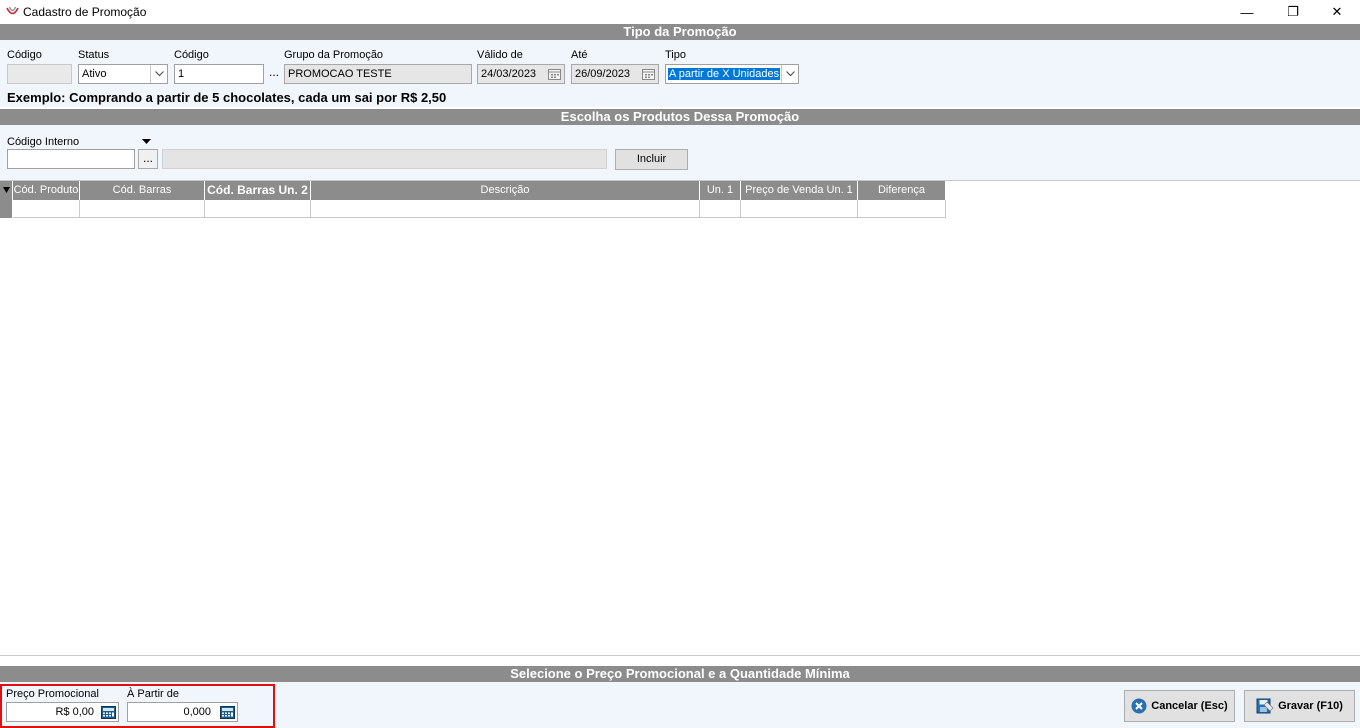  What do you see at coordinates (603, 74) in the screenshot?
I see `ate-value: 26/09/2023` at bounding box center [603, 74].